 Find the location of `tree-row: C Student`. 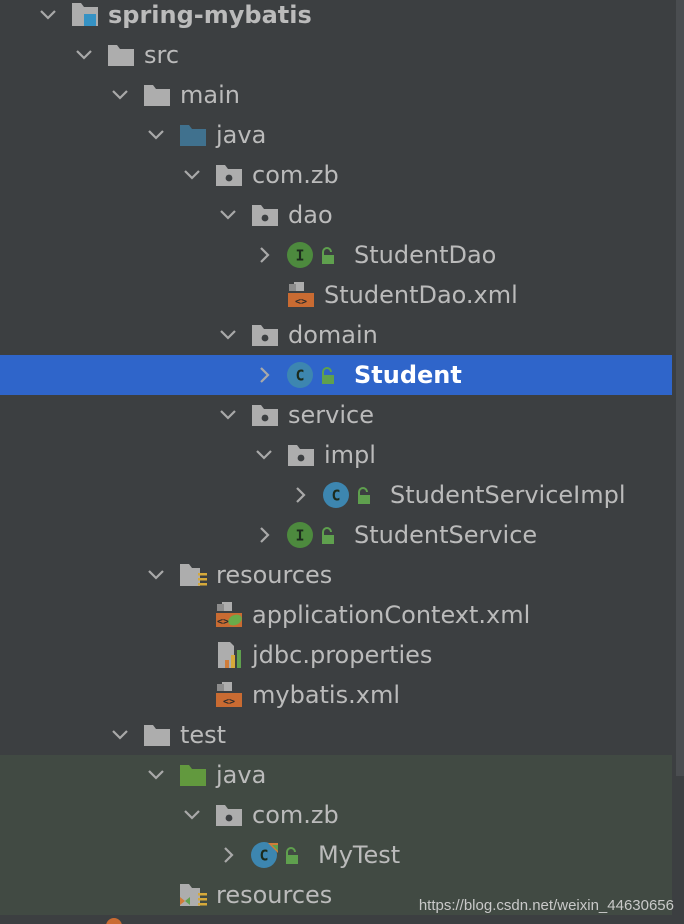

tree-row: C Student is located at coordinates (336, 375).